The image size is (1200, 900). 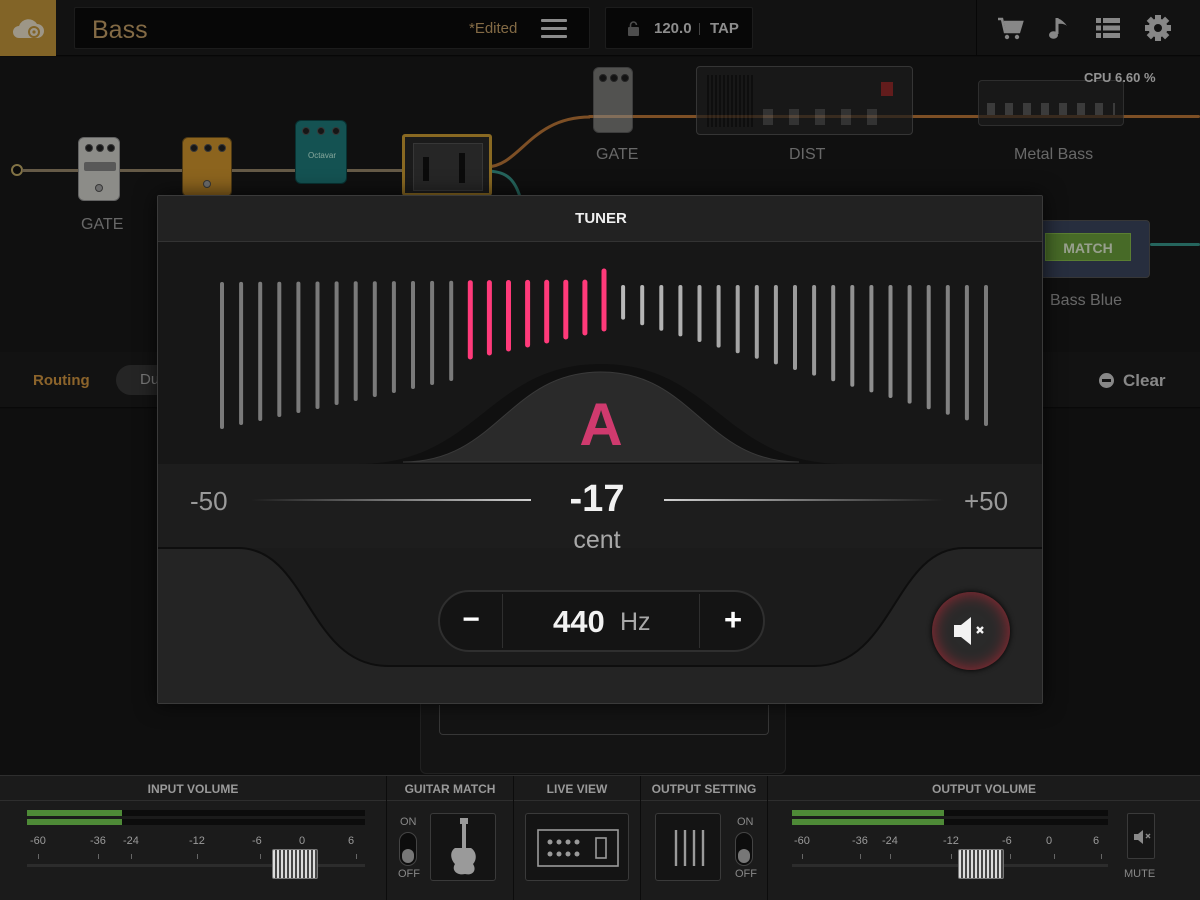 I want to click on tuner-mute-button, so click(x=971, y=631).